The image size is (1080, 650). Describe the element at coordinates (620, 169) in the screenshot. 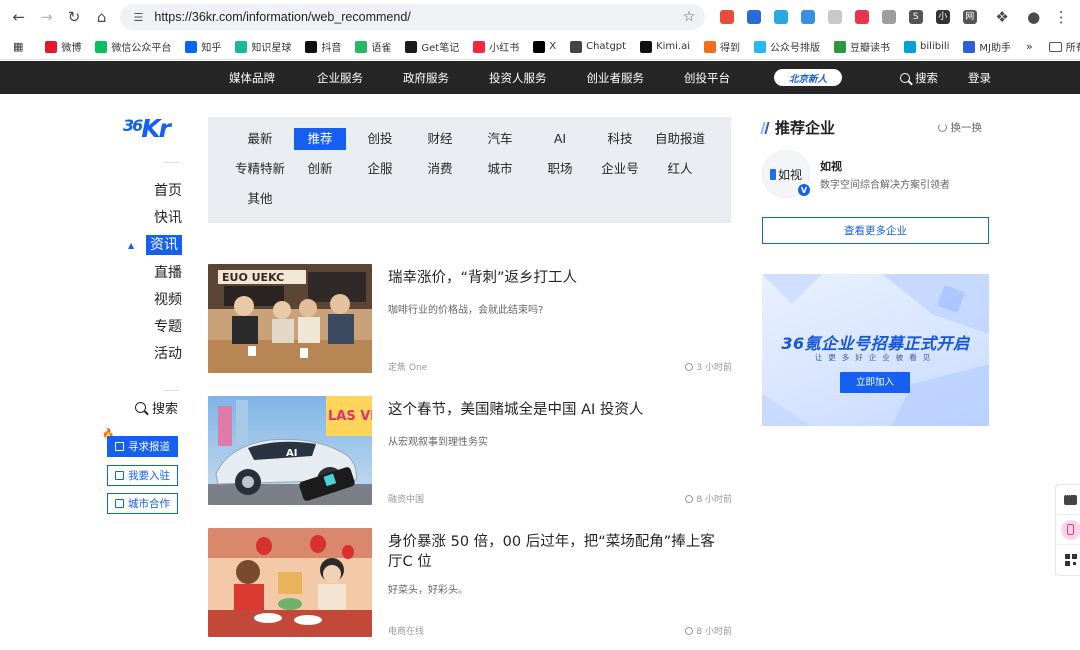

I see `category-tab: 企业号` at that location.